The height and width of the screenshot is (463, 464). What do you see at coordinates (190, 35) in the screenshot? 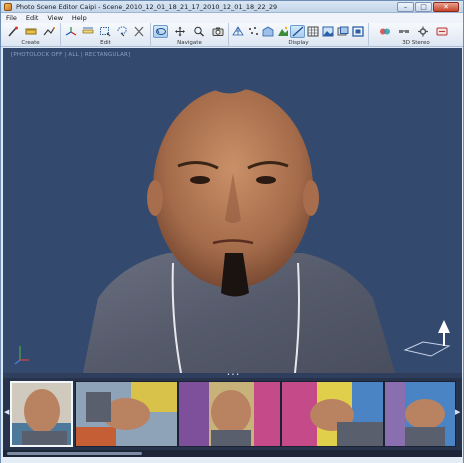
I see `navigate-group: Navigate` at bounding box center [190, 35].